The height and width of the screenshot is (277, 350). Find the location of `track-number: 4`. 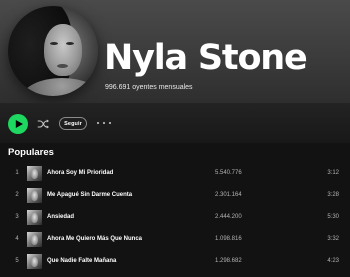

track-number: 4 is located at coordinates (17, 239).